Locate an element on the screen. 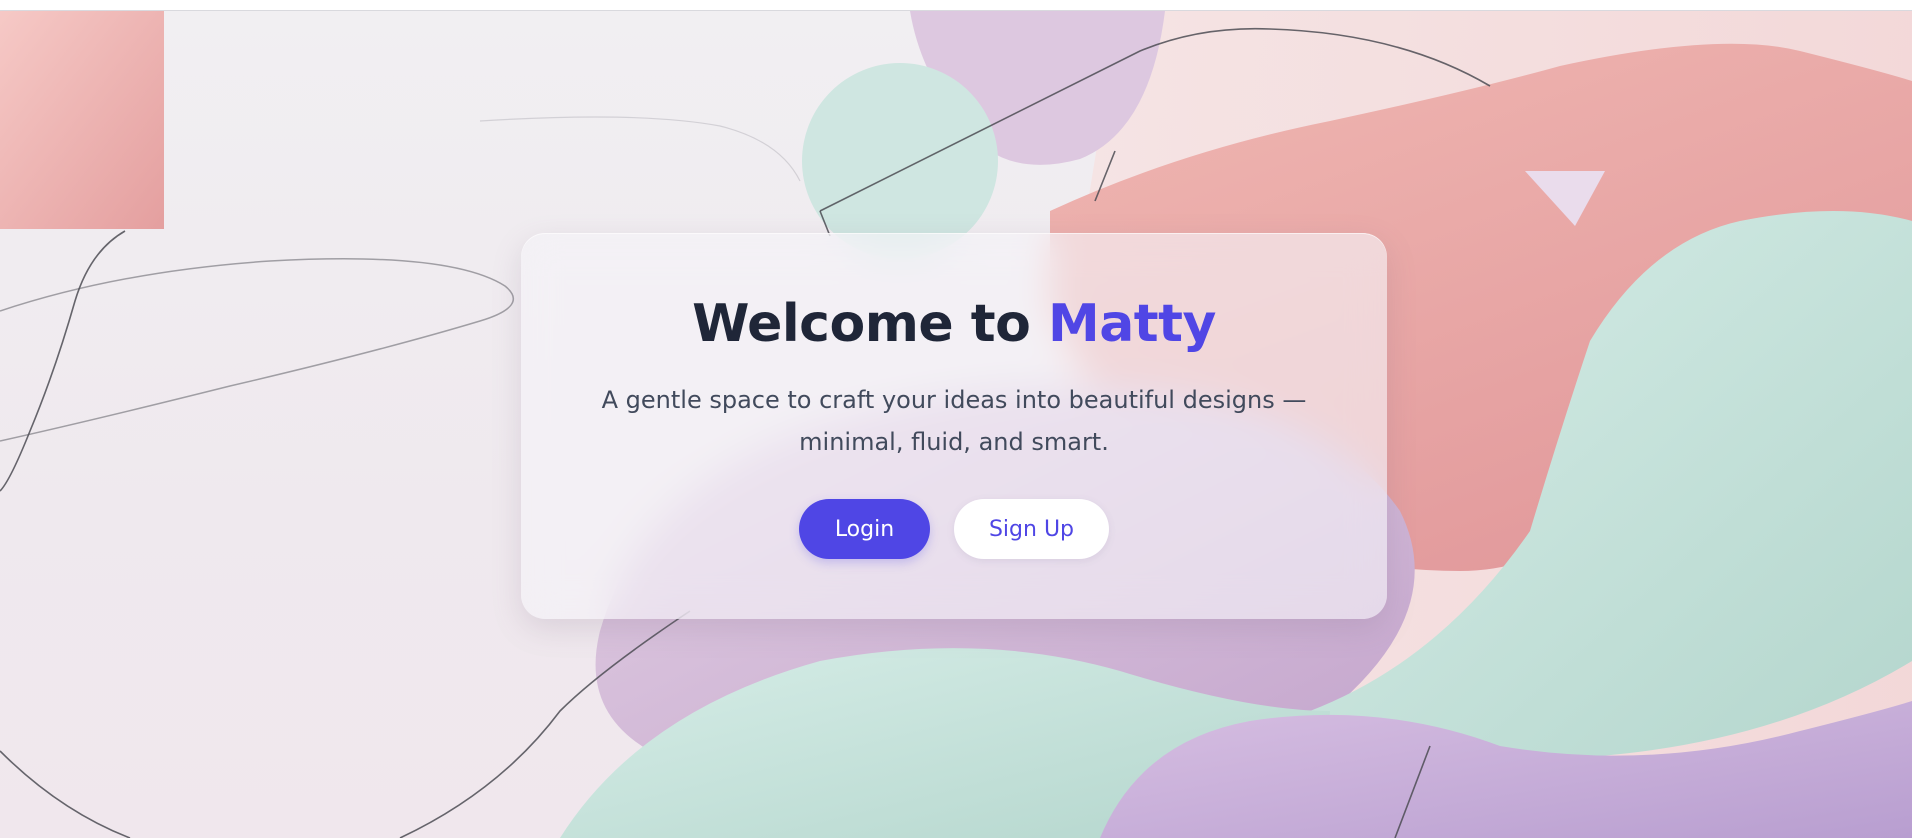 This screenshot has height=838, width=1912. sign-up-button: Sign Up is located at coordinates (1031, 529).